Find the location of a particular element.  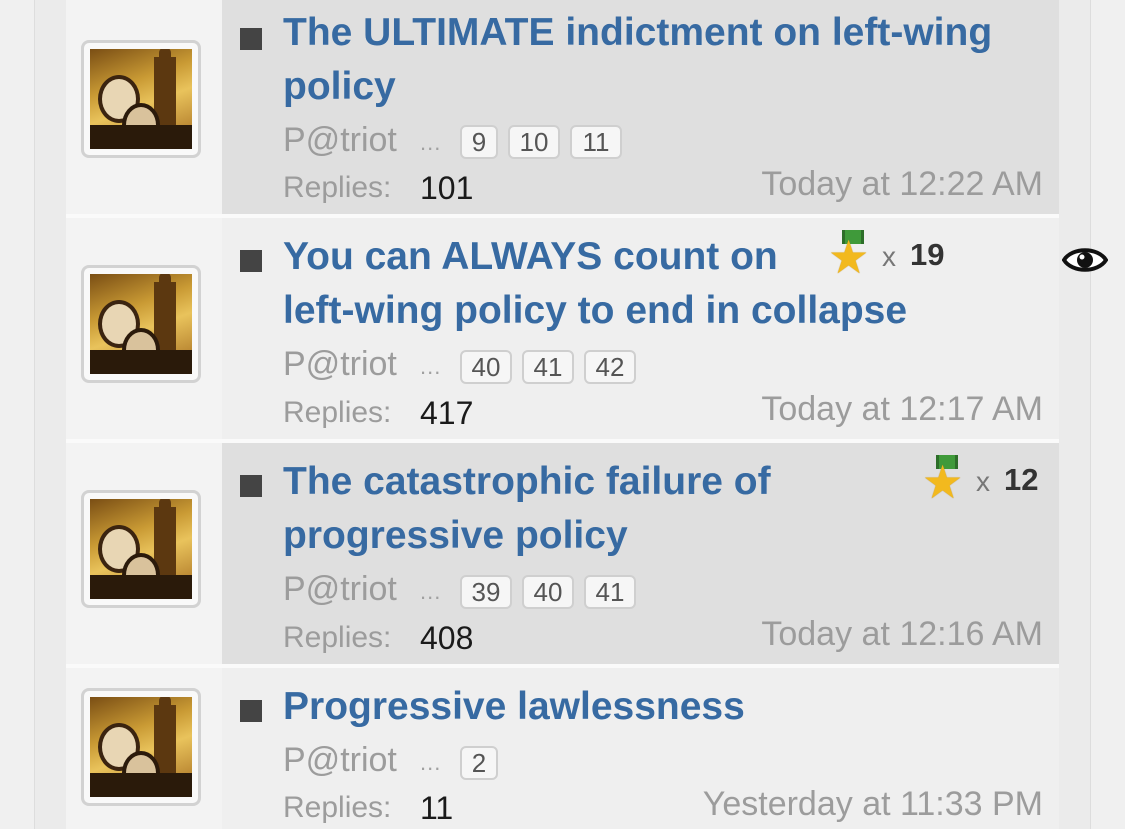

award-count: 19 is located at coordinates (927, 254).